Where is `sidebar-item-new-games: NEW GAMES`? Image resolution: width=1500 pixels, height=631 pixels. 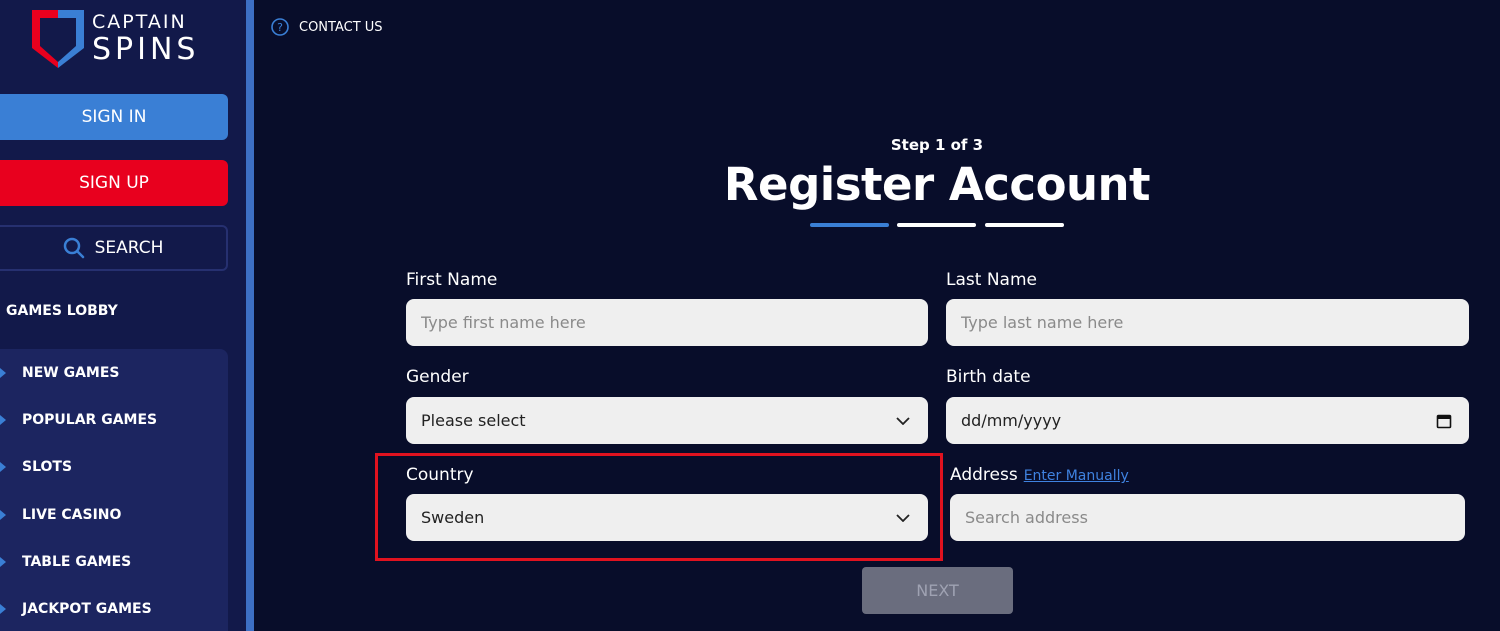 sidebar-item-new-games: NEW GAMES is located at coordinates (114, 373).